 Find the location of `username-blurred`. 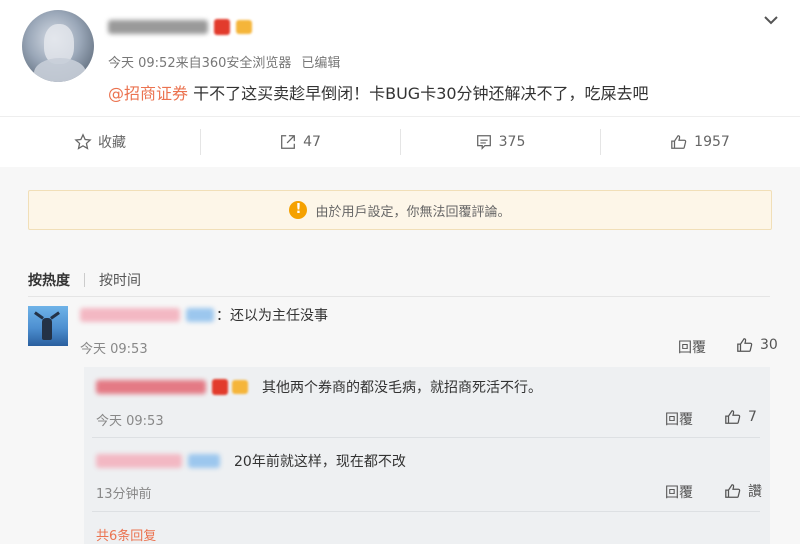

username-blurred is located at coordinates (180, 27).